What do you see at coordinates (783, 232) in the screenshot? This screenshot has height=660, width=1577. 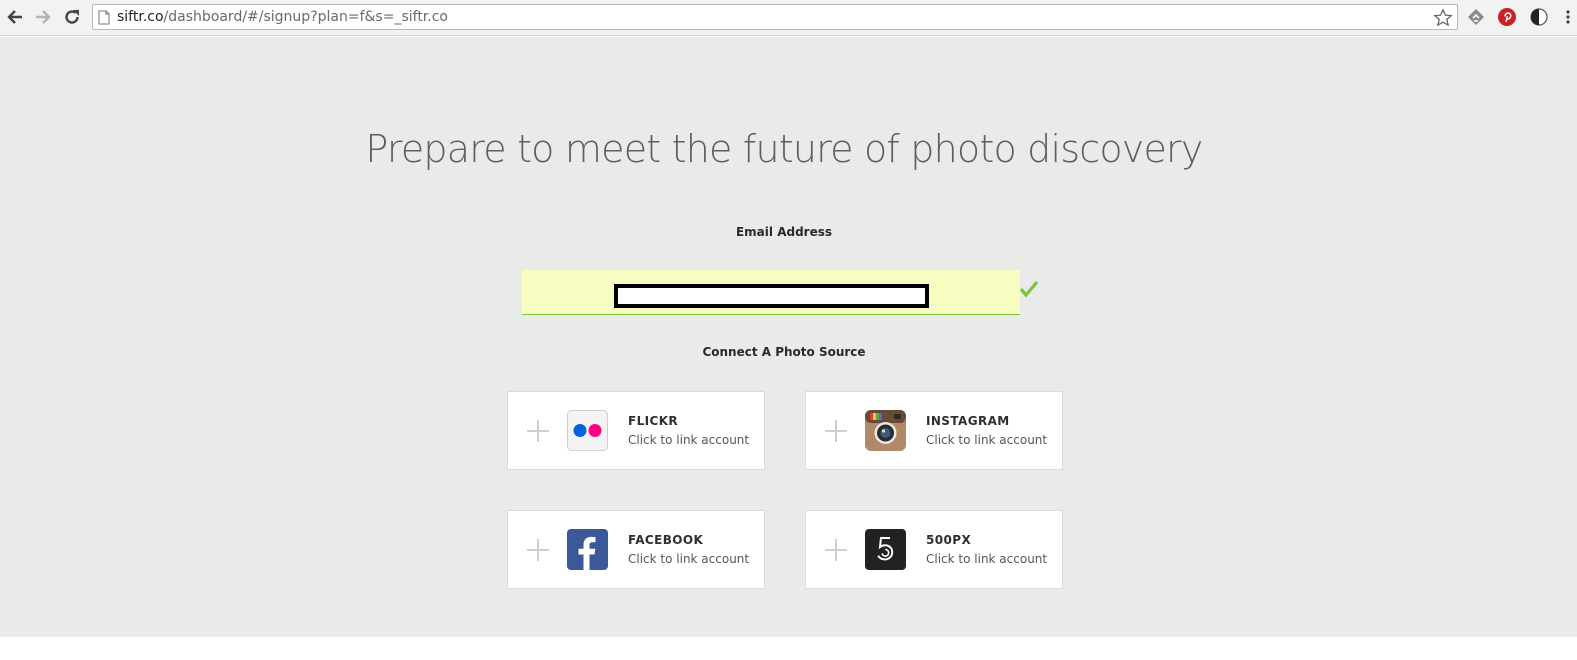 I see `email-label: Email Address` at bounding box center [783, 232].